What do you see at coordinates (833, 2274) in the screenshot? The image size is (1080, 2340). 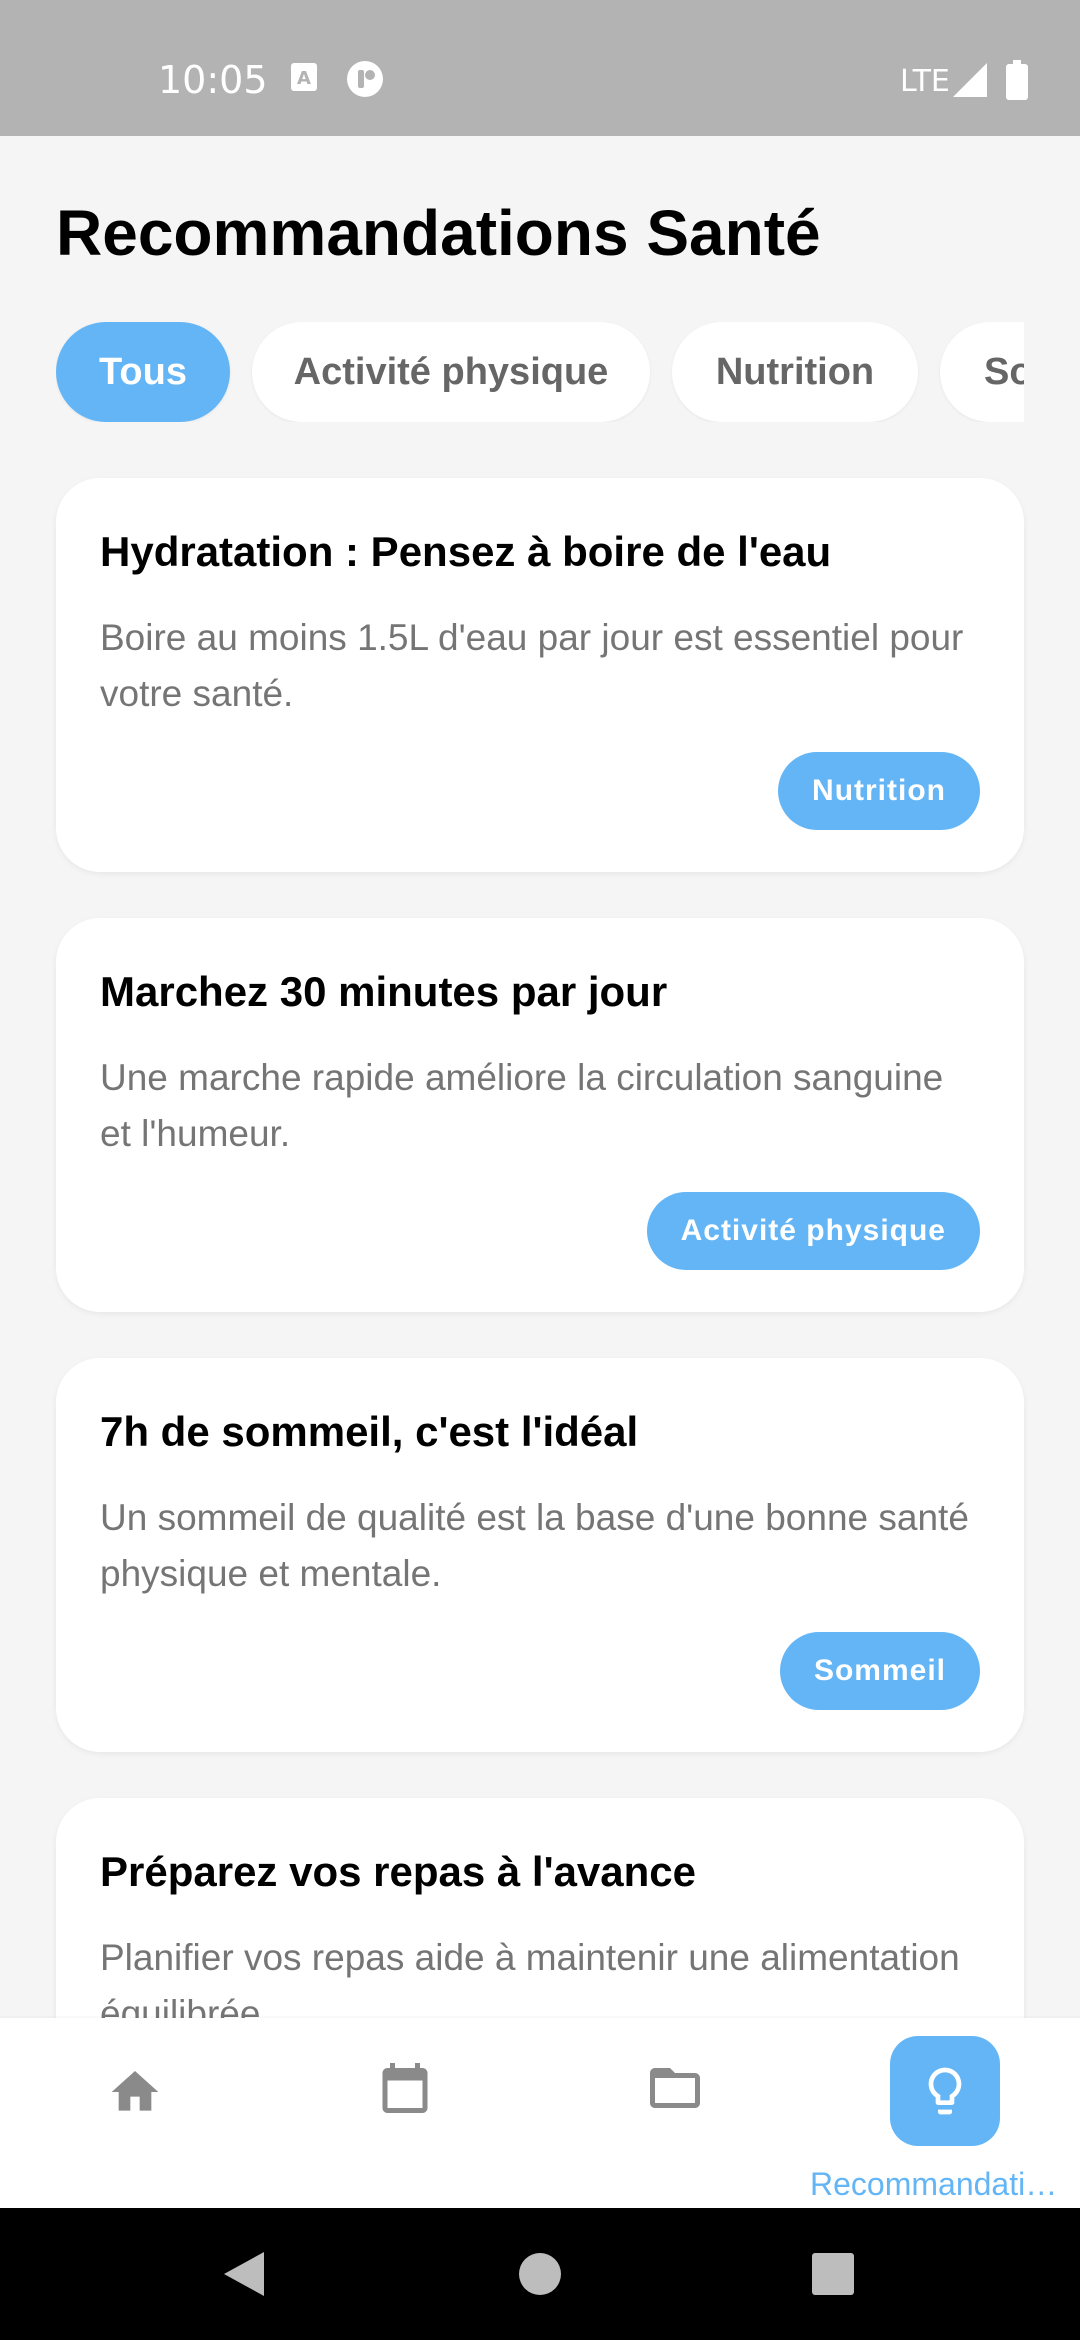 I see `recents-icon` at bounding box center [833, 2274].